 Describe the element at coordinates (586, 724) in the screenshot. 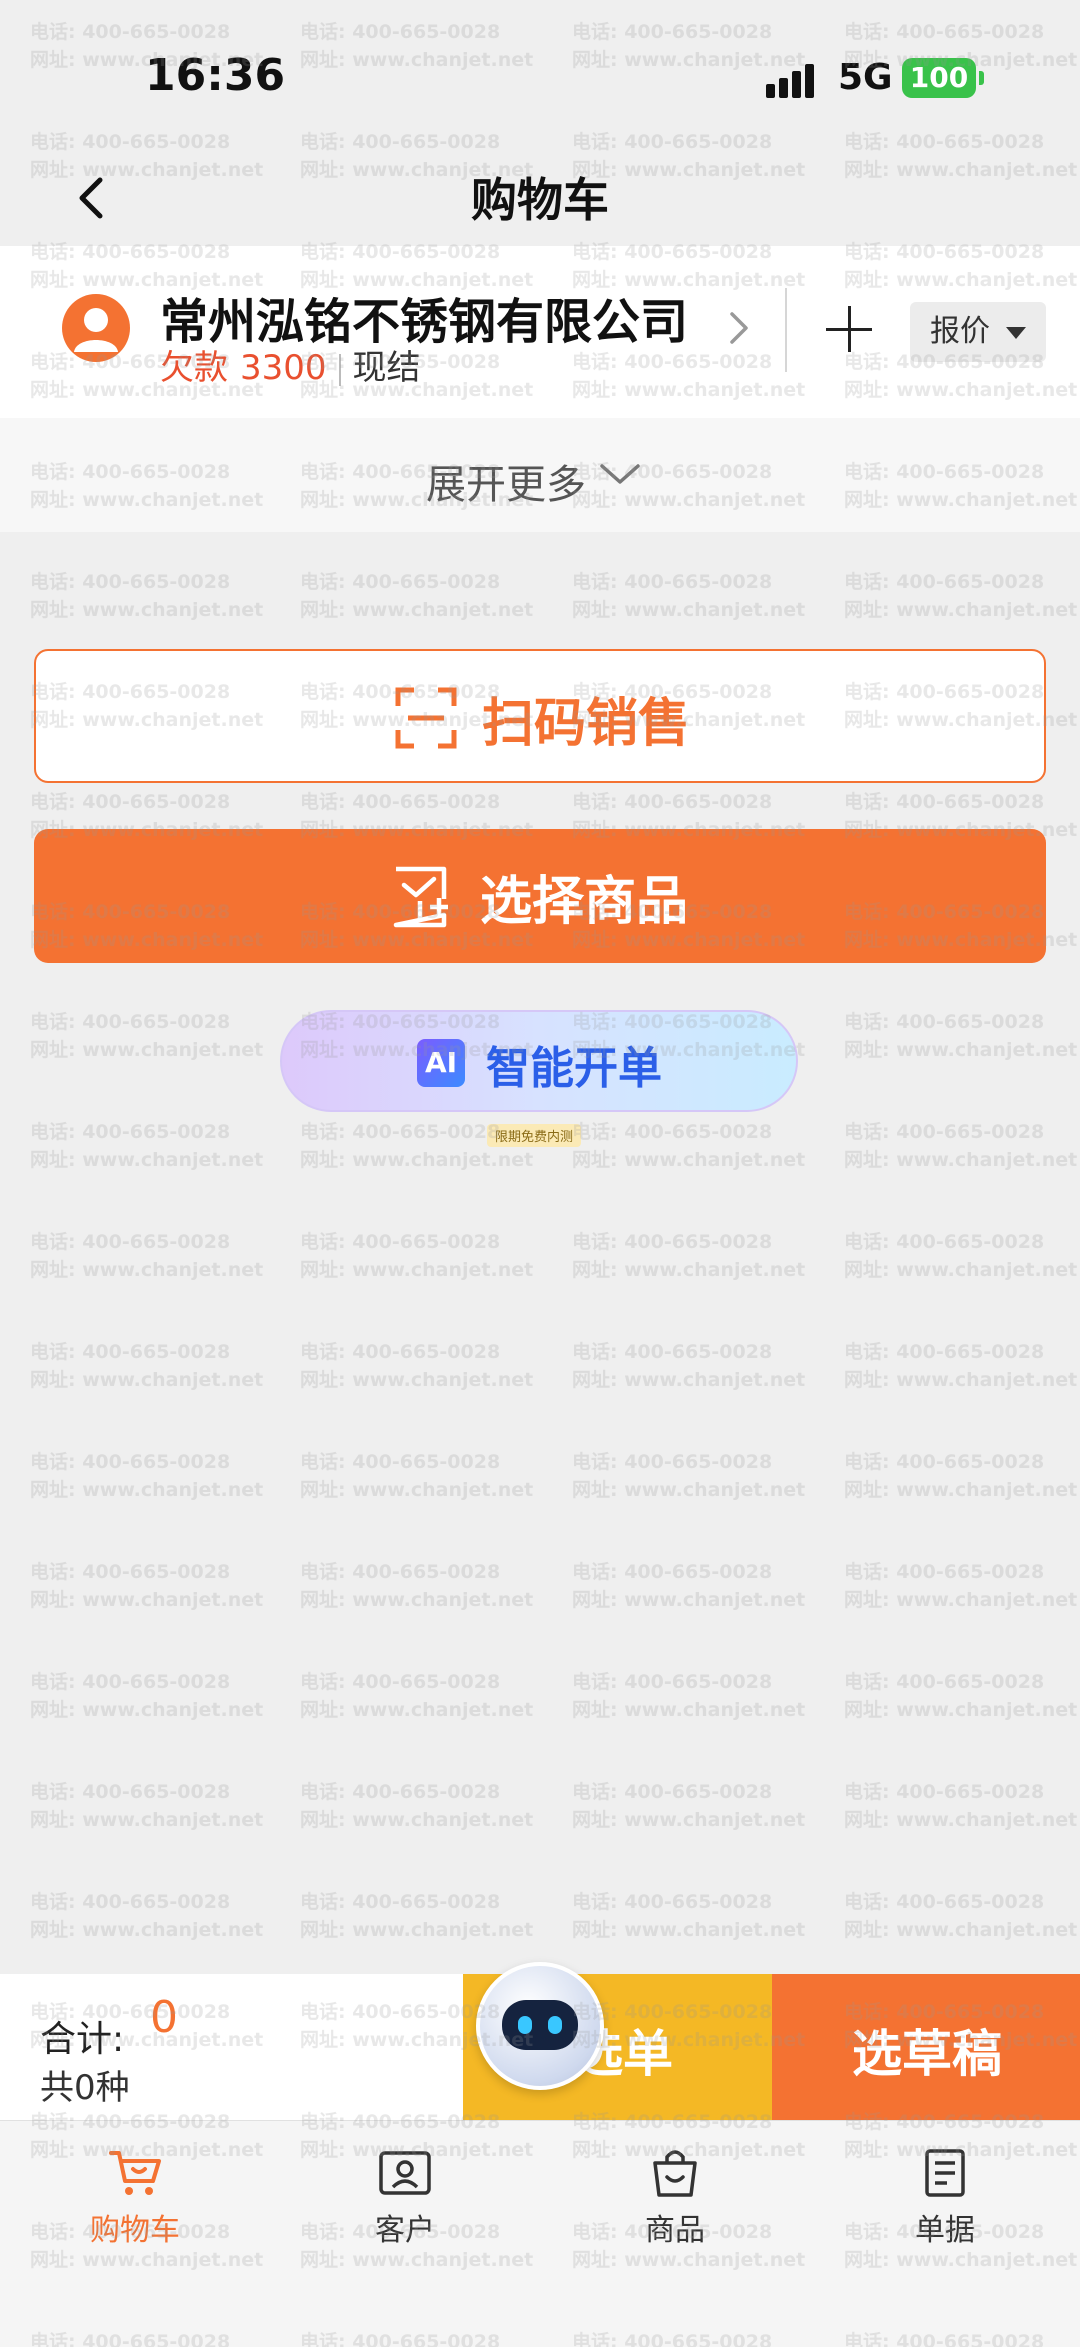

I see `scan-sale-label: 扫码销售` at that location.